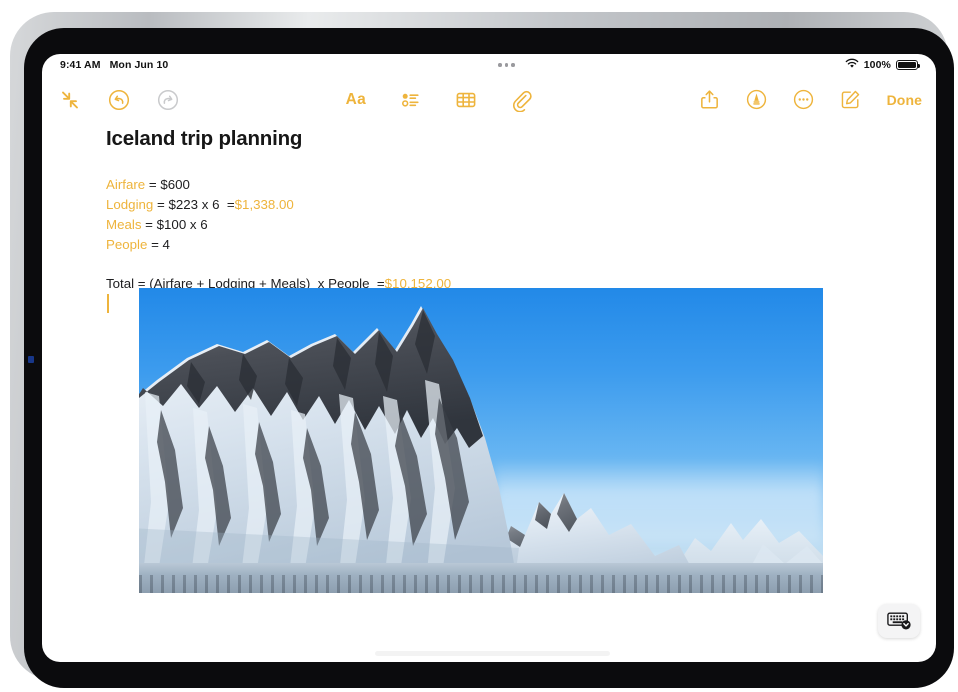 The image size is (958, 692). I want to click on markup-pen-icon, so click(756, 99).